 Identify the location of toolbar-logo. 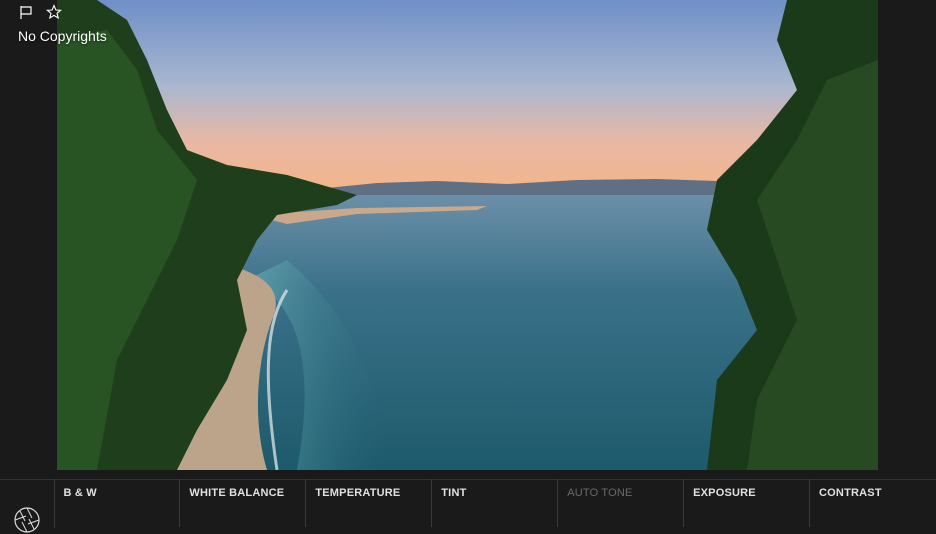
(27, 506).